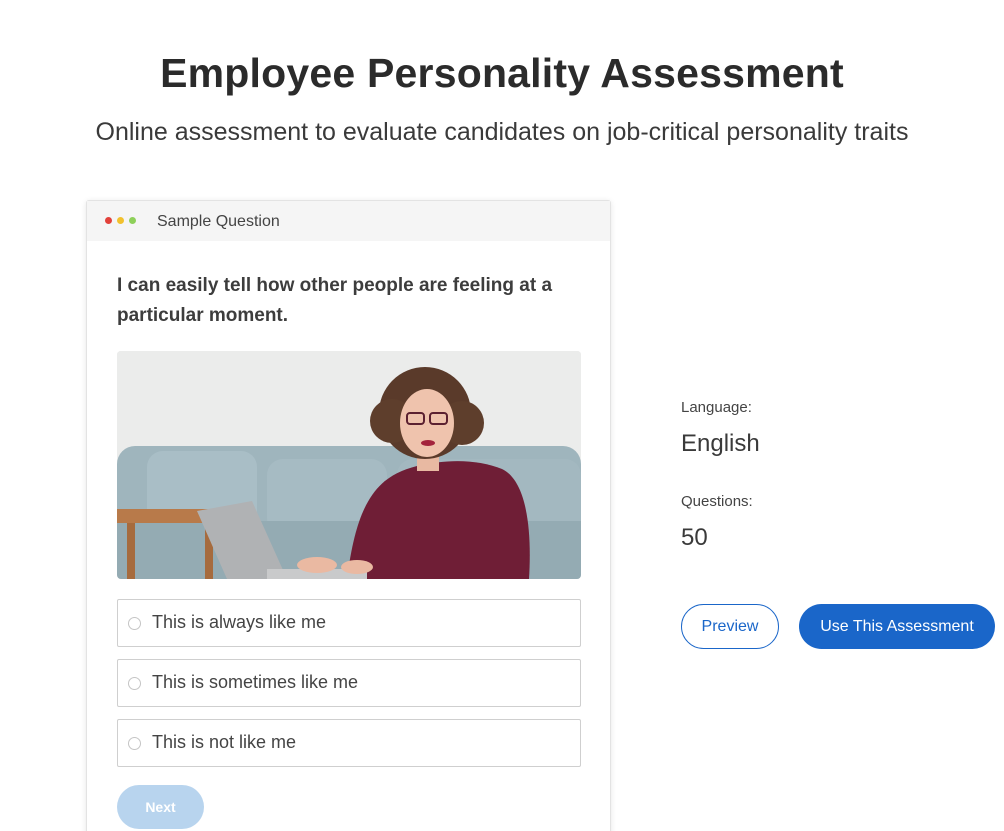 The width and height of the screenshot is (1004, 831). Describe the element at coordinates (239, 622) in the screenshot. I see `answer-option-label: This is always like me` at that location.